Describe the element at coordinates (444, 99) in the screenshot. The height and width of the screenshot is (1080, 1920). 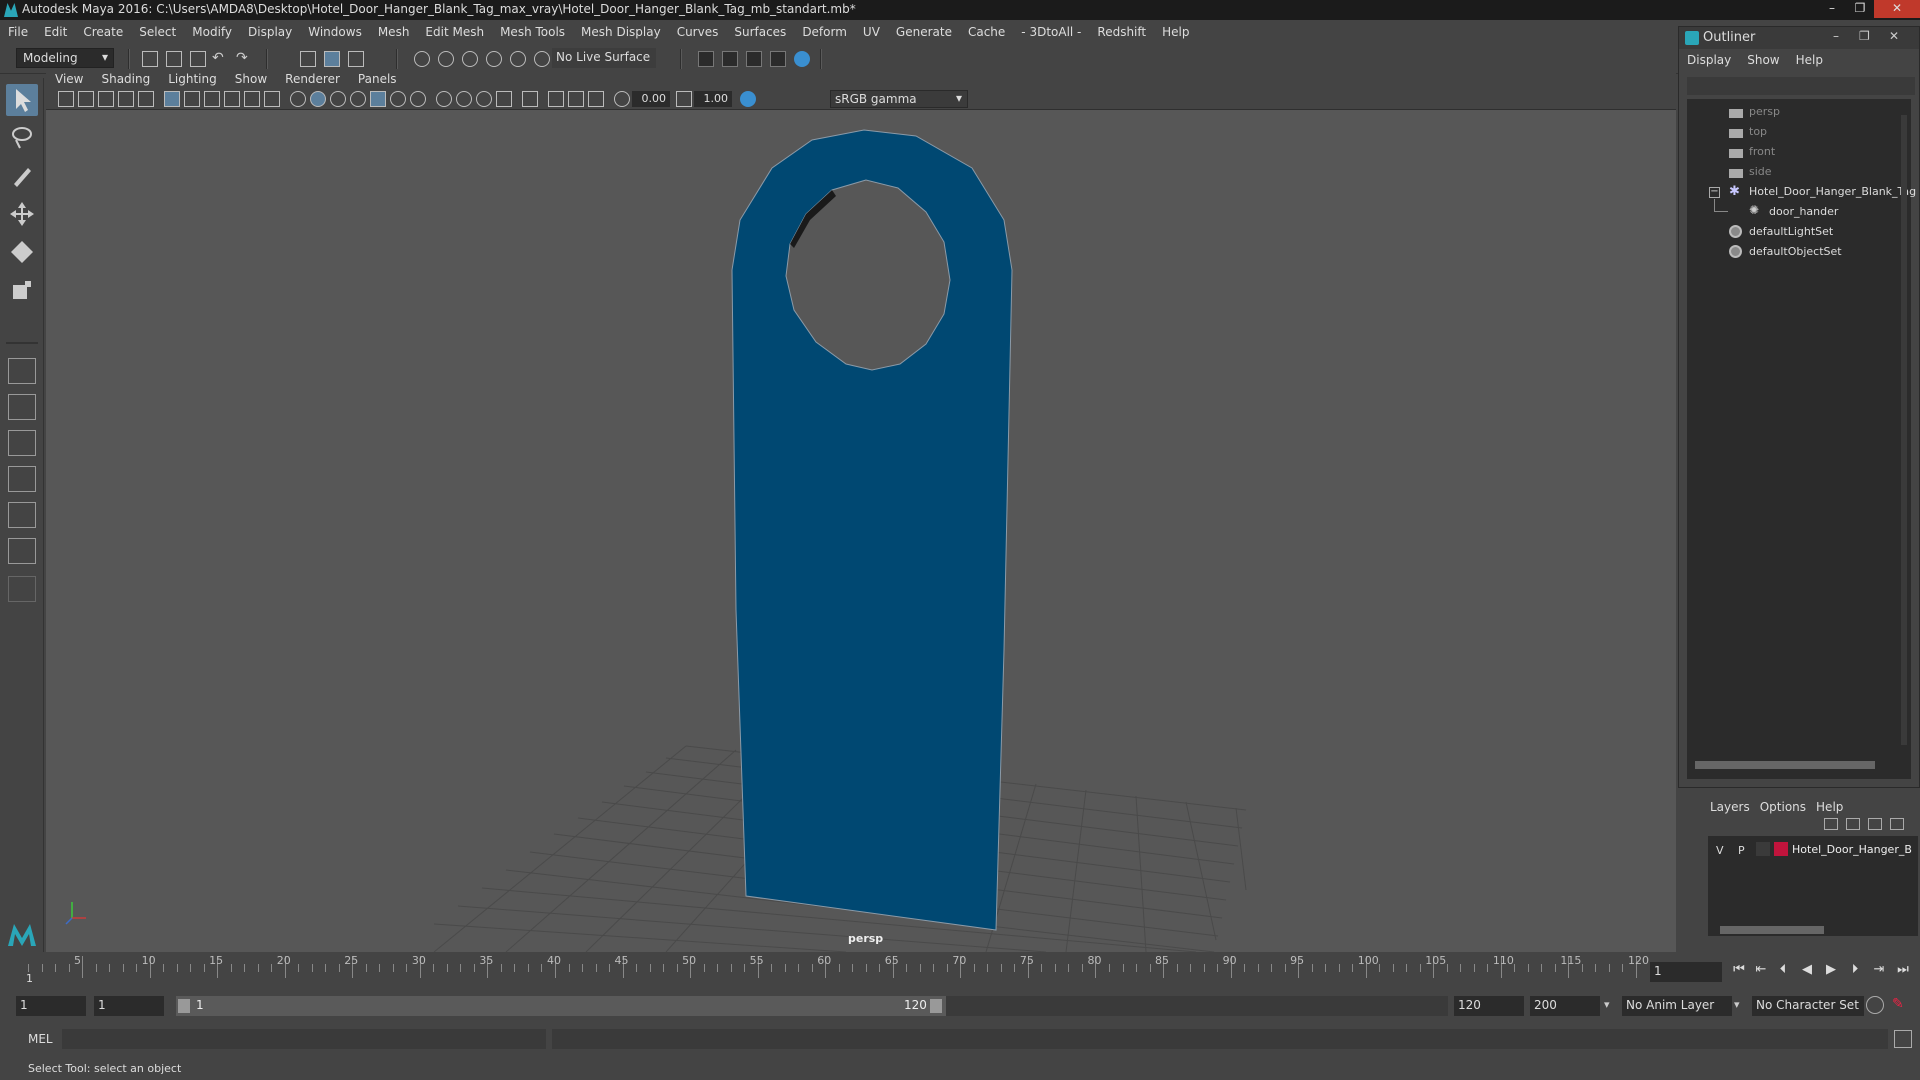
I see `shadows-icon` at that location.